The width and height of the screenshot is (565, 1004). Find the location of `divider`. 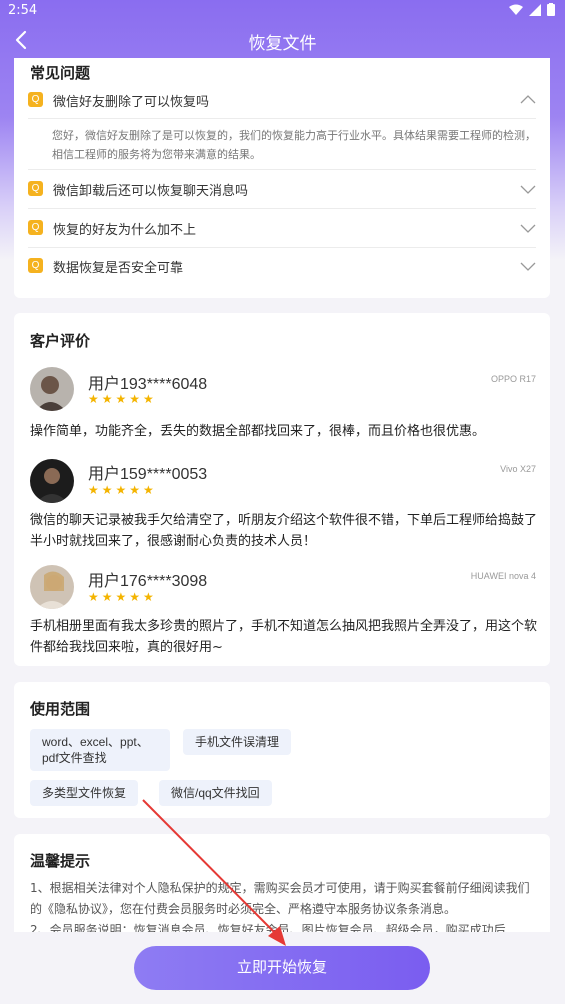

divider is located at coordinates (282, 118).